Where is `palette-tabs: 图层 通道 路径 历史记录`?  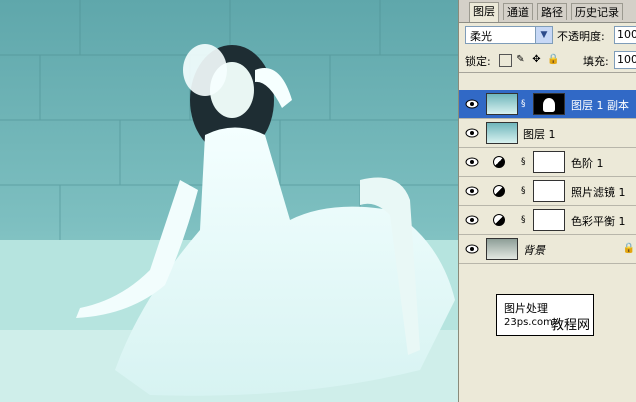 palette-tabs: 图层 通道 路径 历史记录 is located at coordinates (547, 11).